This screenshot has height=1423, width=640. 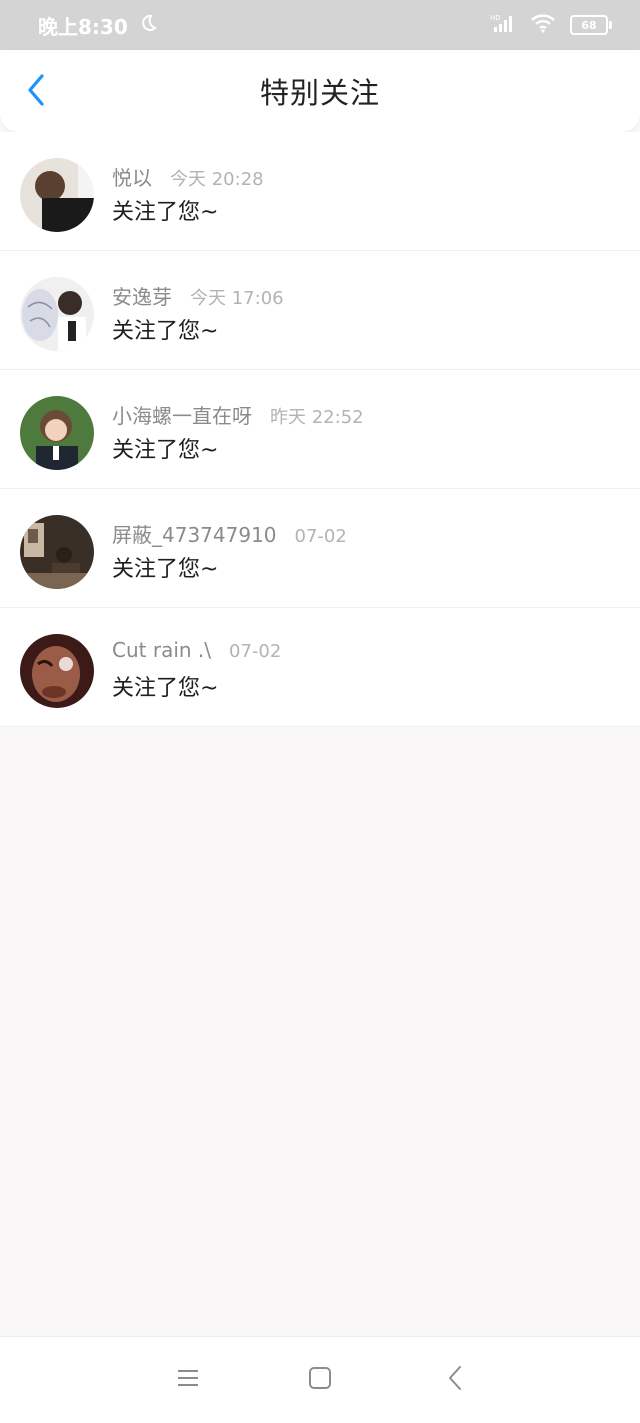 I want to click on item-meta: 小海螺一直在呀 昨天 22:52, so click(x=238, y=414).